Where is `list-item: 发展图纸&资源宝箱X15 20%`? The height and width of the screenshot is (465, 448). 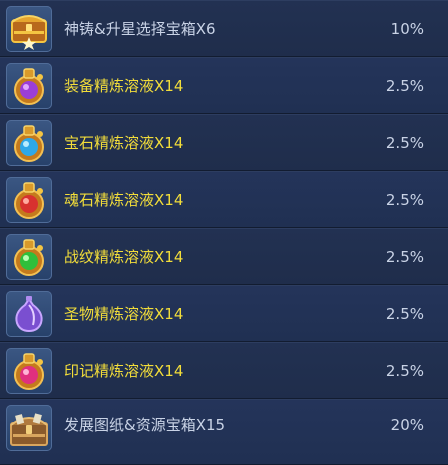
list-item: 发展图纸&资源宝箱X15 20% is located at coordinates (224, 432).